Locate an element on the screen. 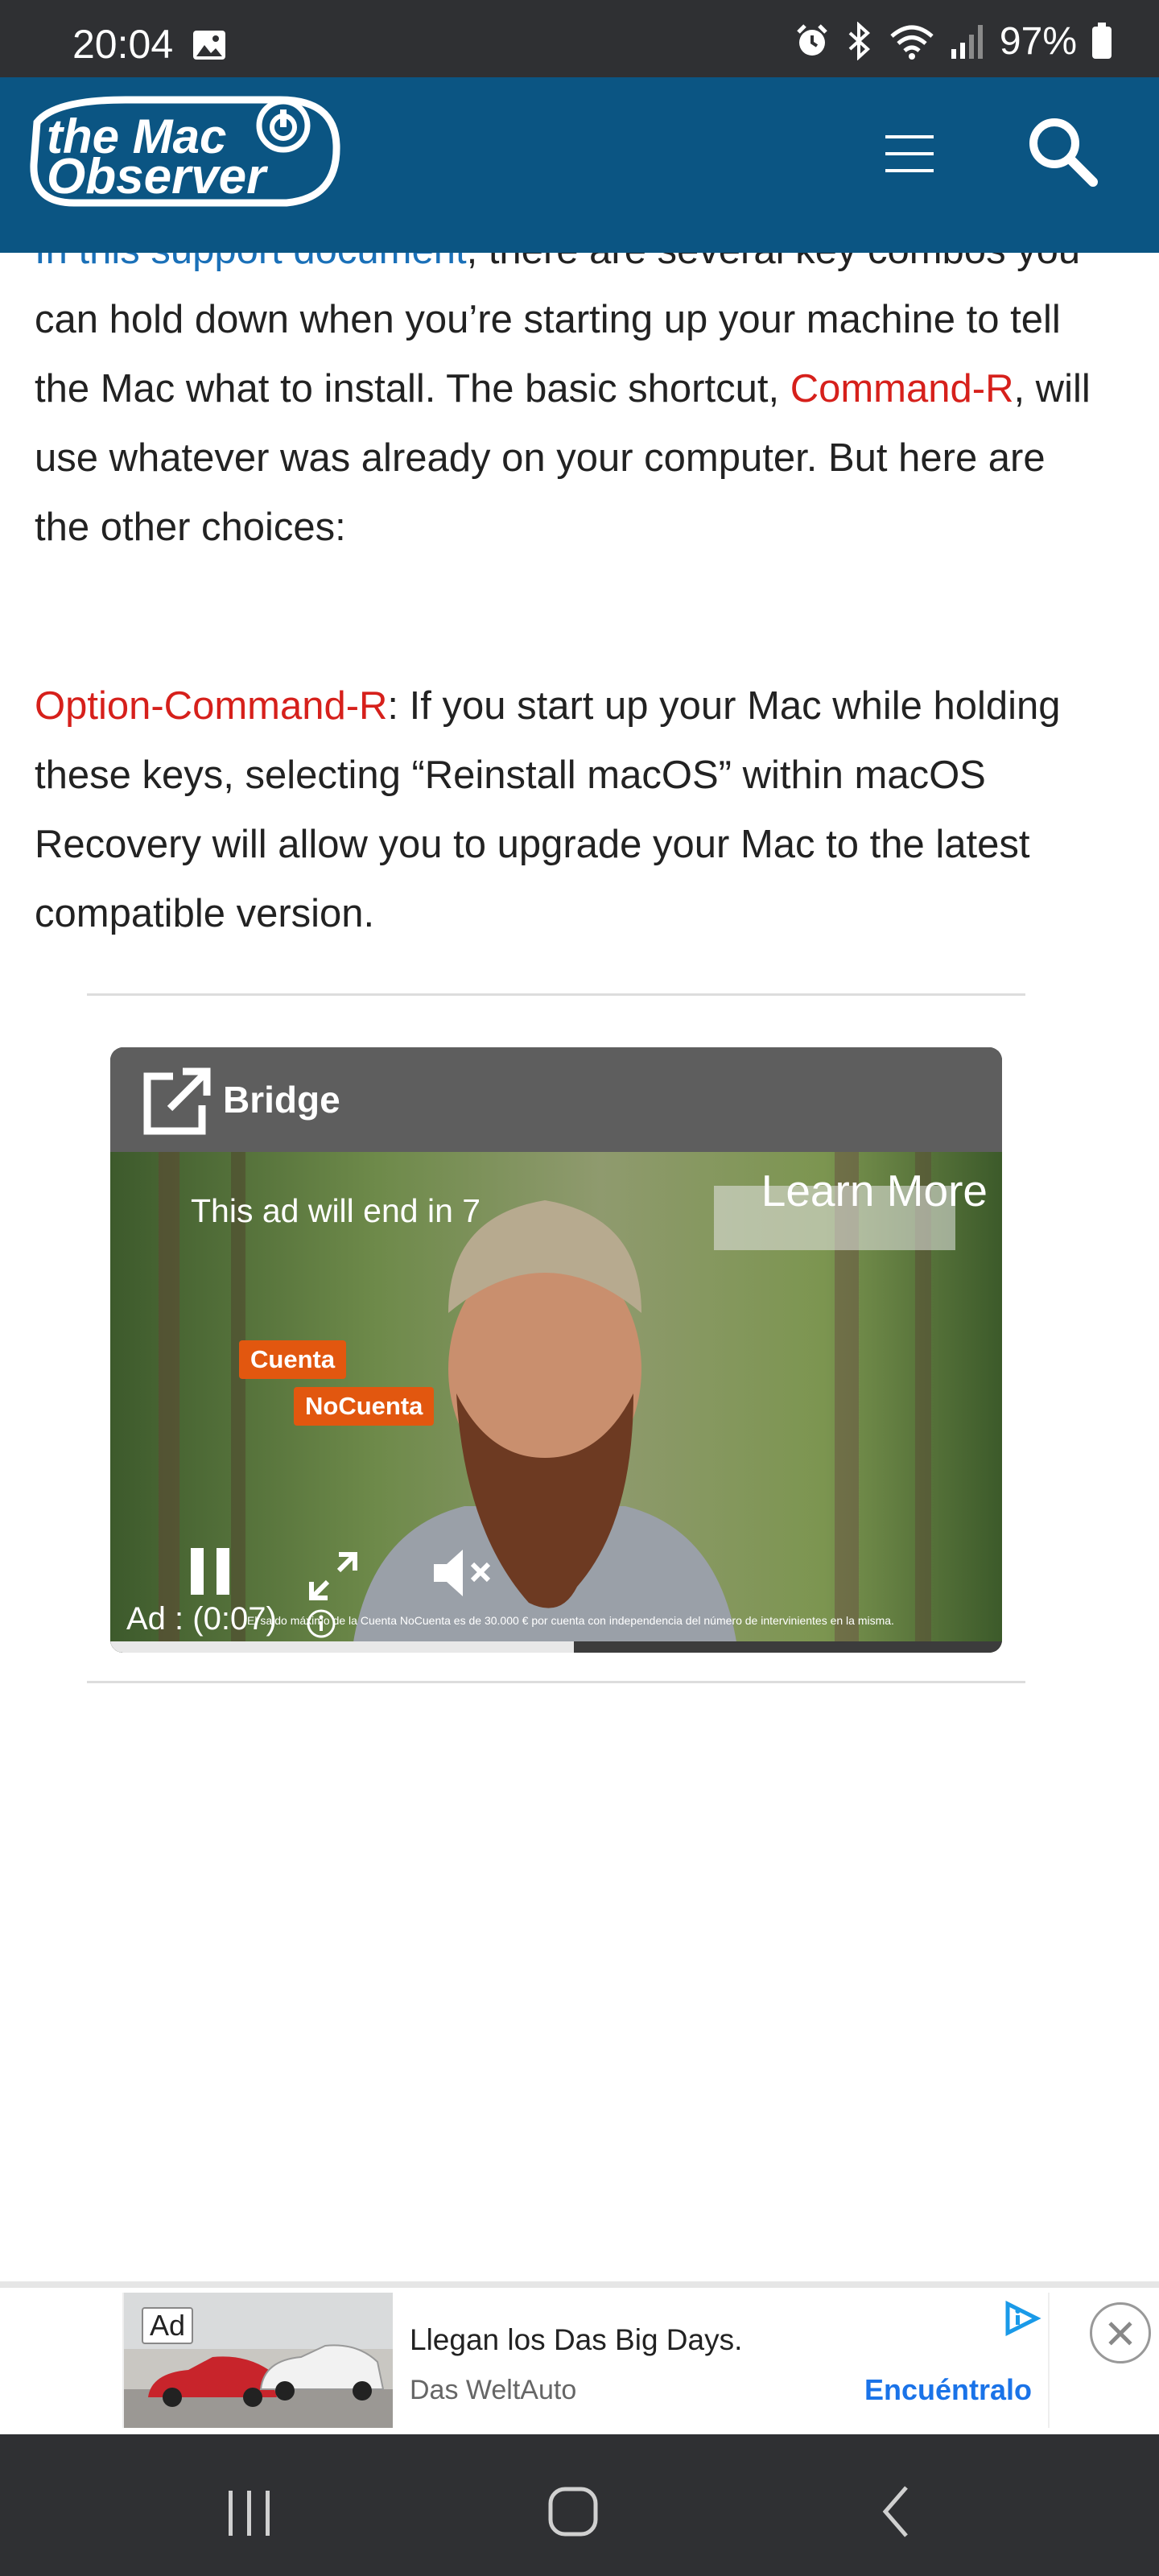 The image size is (1159, 2576). menu-icon is located at coordinates (909, 154).